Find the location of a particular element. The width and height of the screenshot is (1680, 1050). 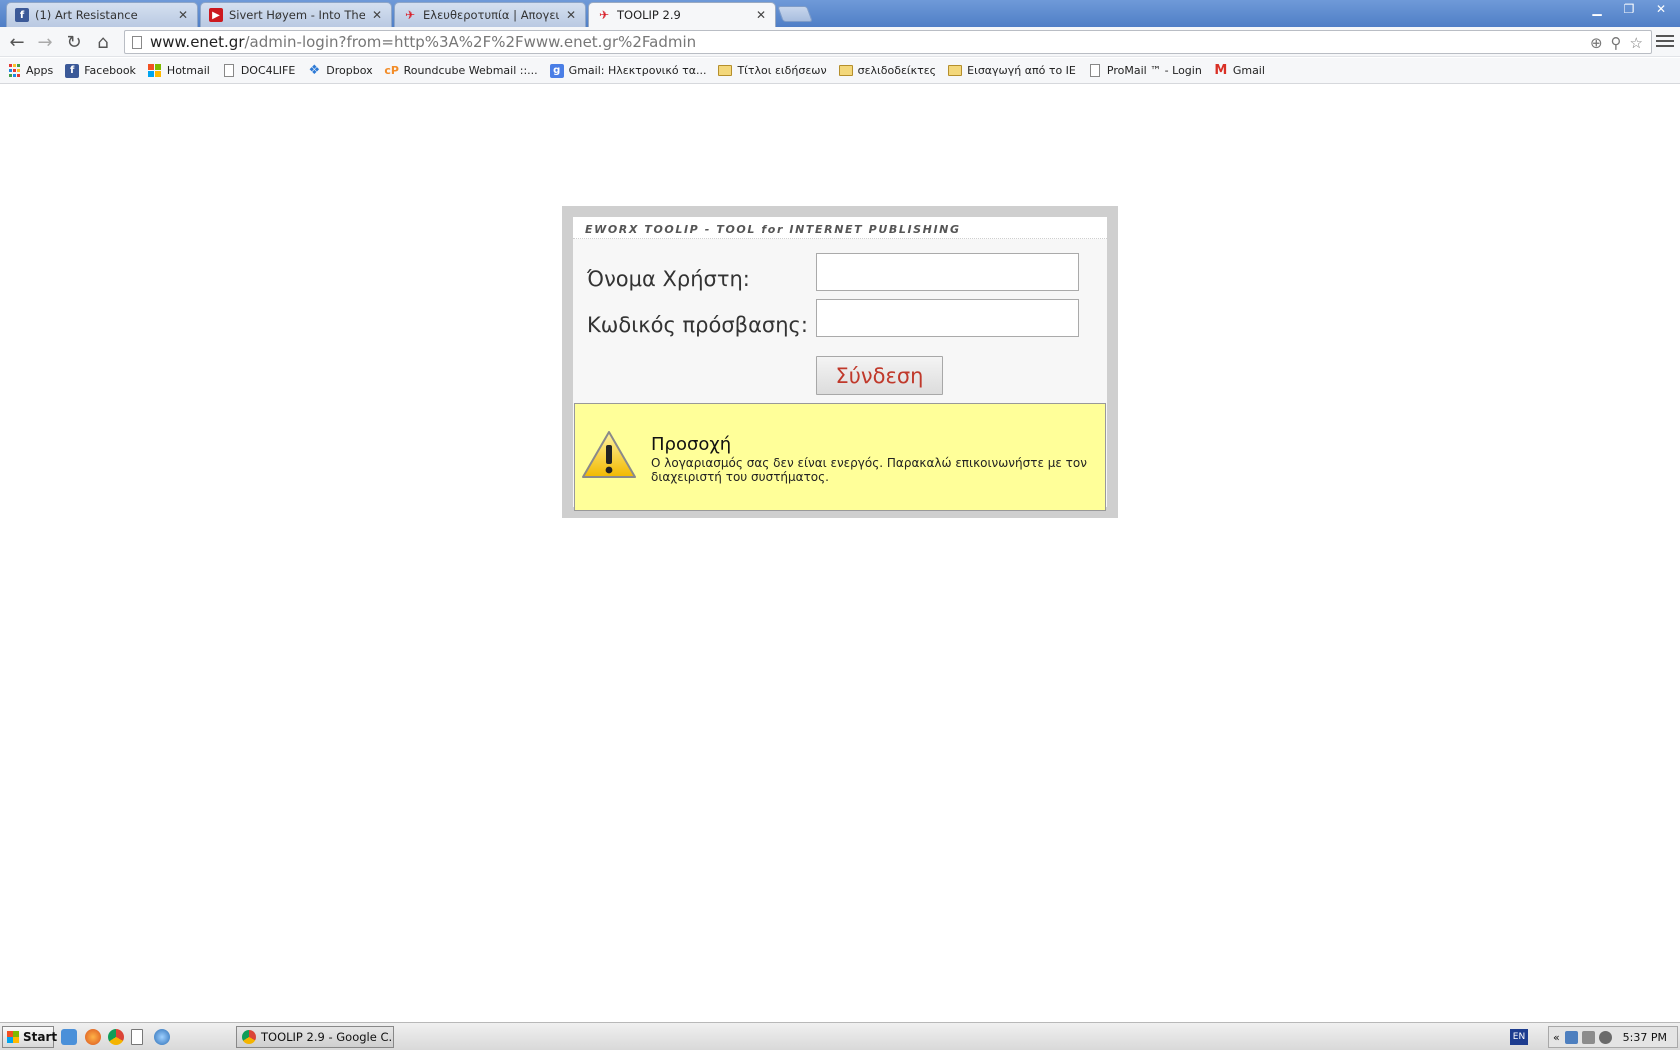

google-icon: g is located at coordinates (556, 70).